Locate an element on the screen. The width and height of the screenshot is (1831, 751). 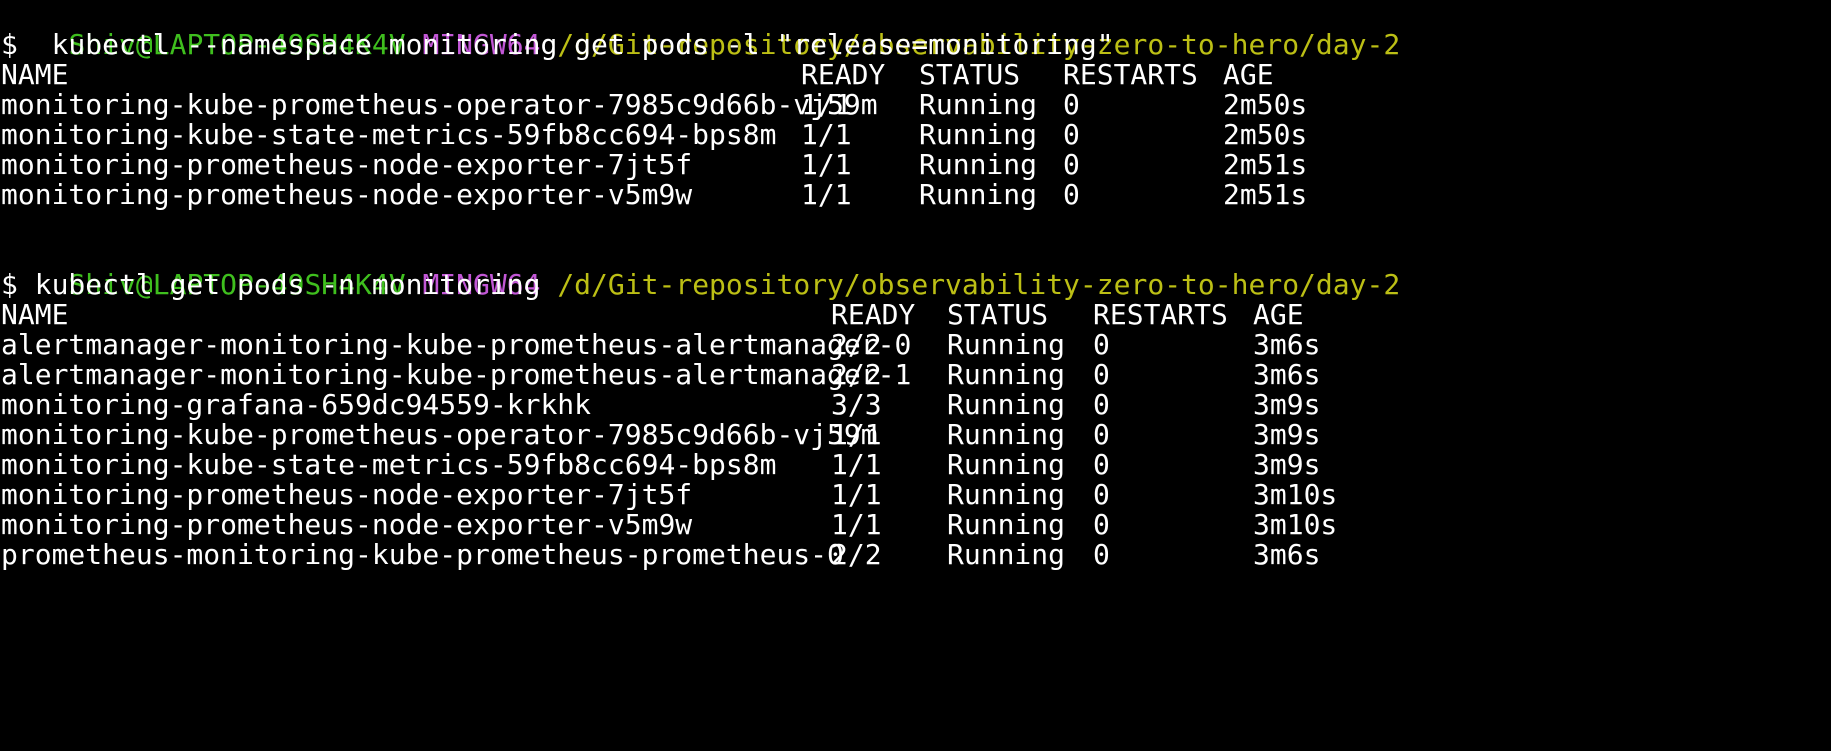
pod-name: monitoring-grafana-659dc94559-krkhk is located at coordinates (296, 404).